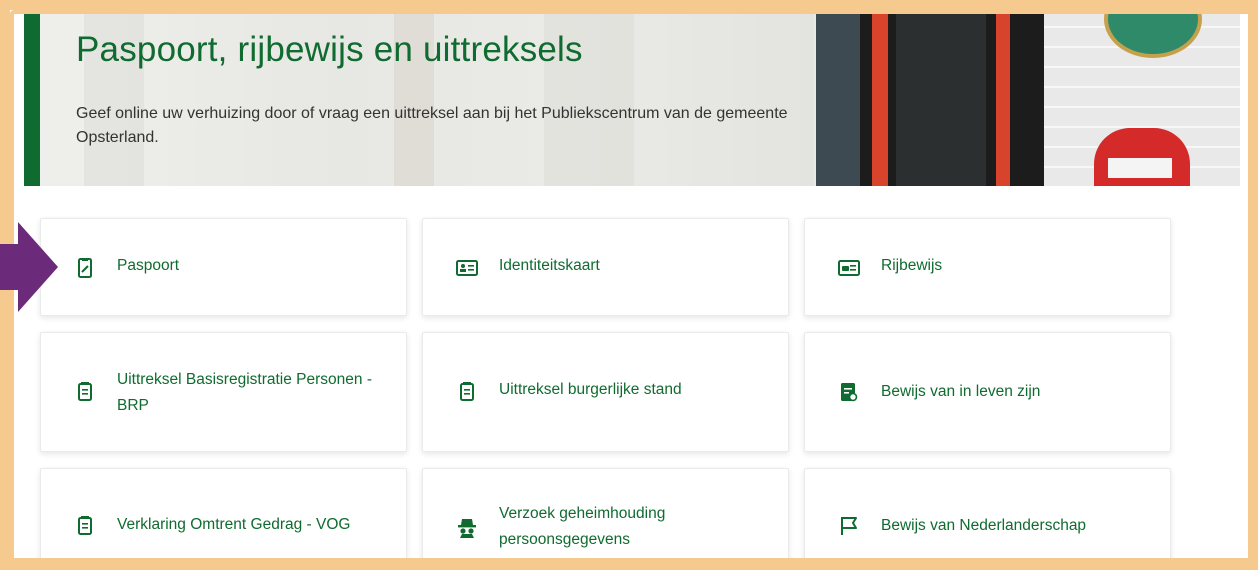 The width and height of the screenshot is (1258, 570). What do you see at coordinates (29, 267) in the screenshot?
I see `annotation-arrow-icon` at bounding box center [29, 267].